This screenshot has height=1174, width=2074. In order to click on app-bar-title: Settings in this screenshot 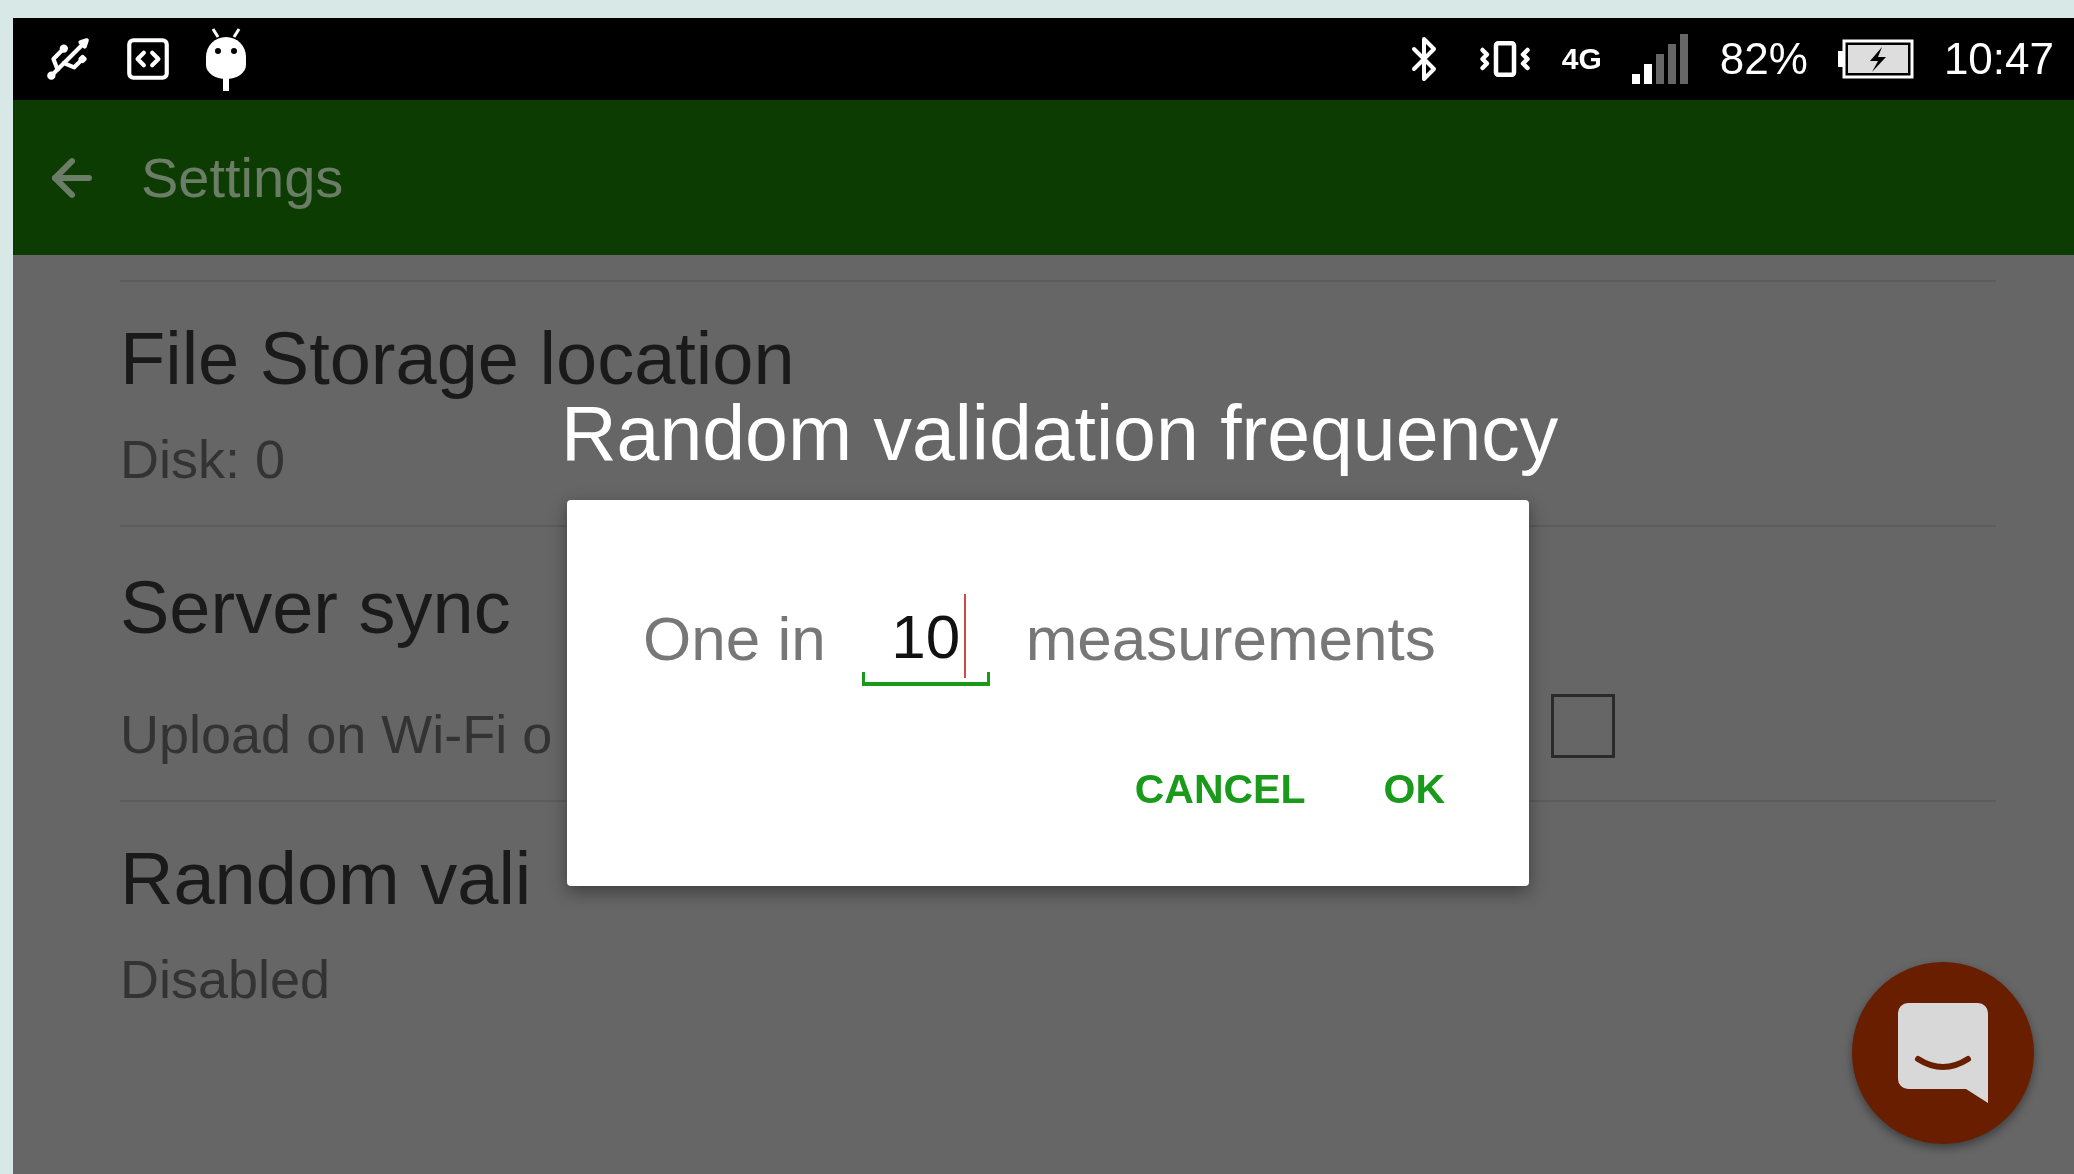, I will do `click(242, 177)`.